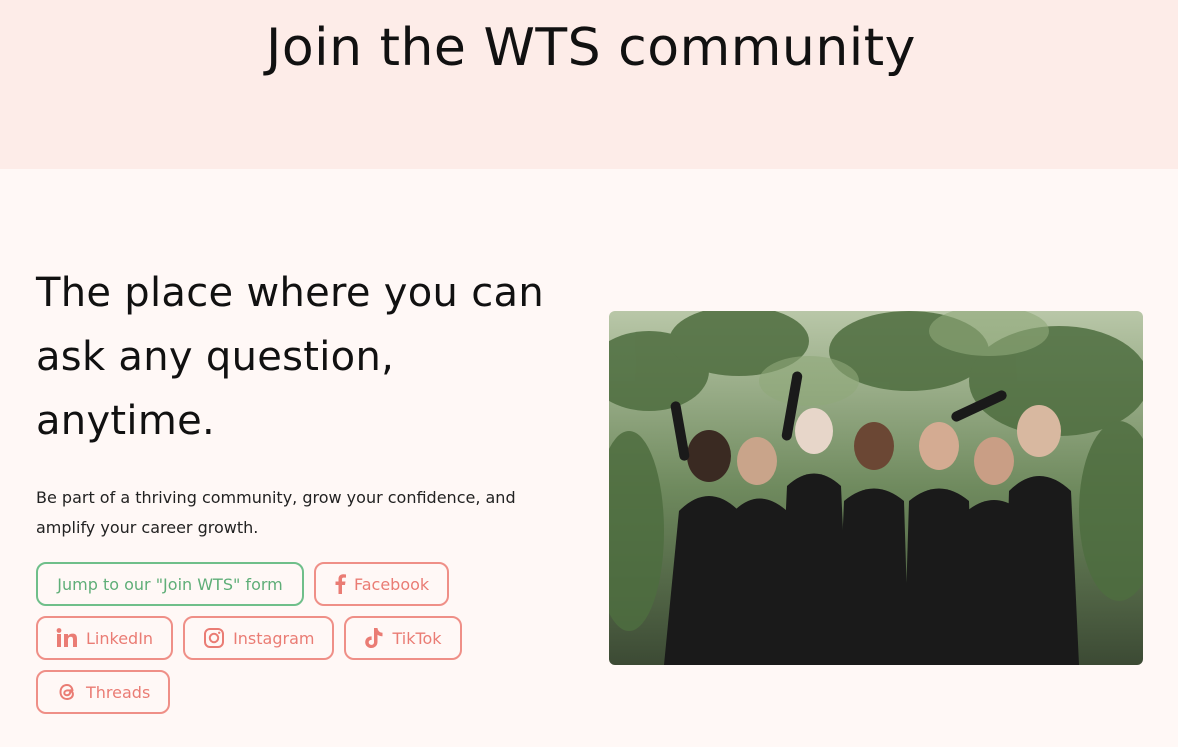 This screenshot has width=1178, height=747. I want to click on page-title: Join the WTS community, so click(591, 48).